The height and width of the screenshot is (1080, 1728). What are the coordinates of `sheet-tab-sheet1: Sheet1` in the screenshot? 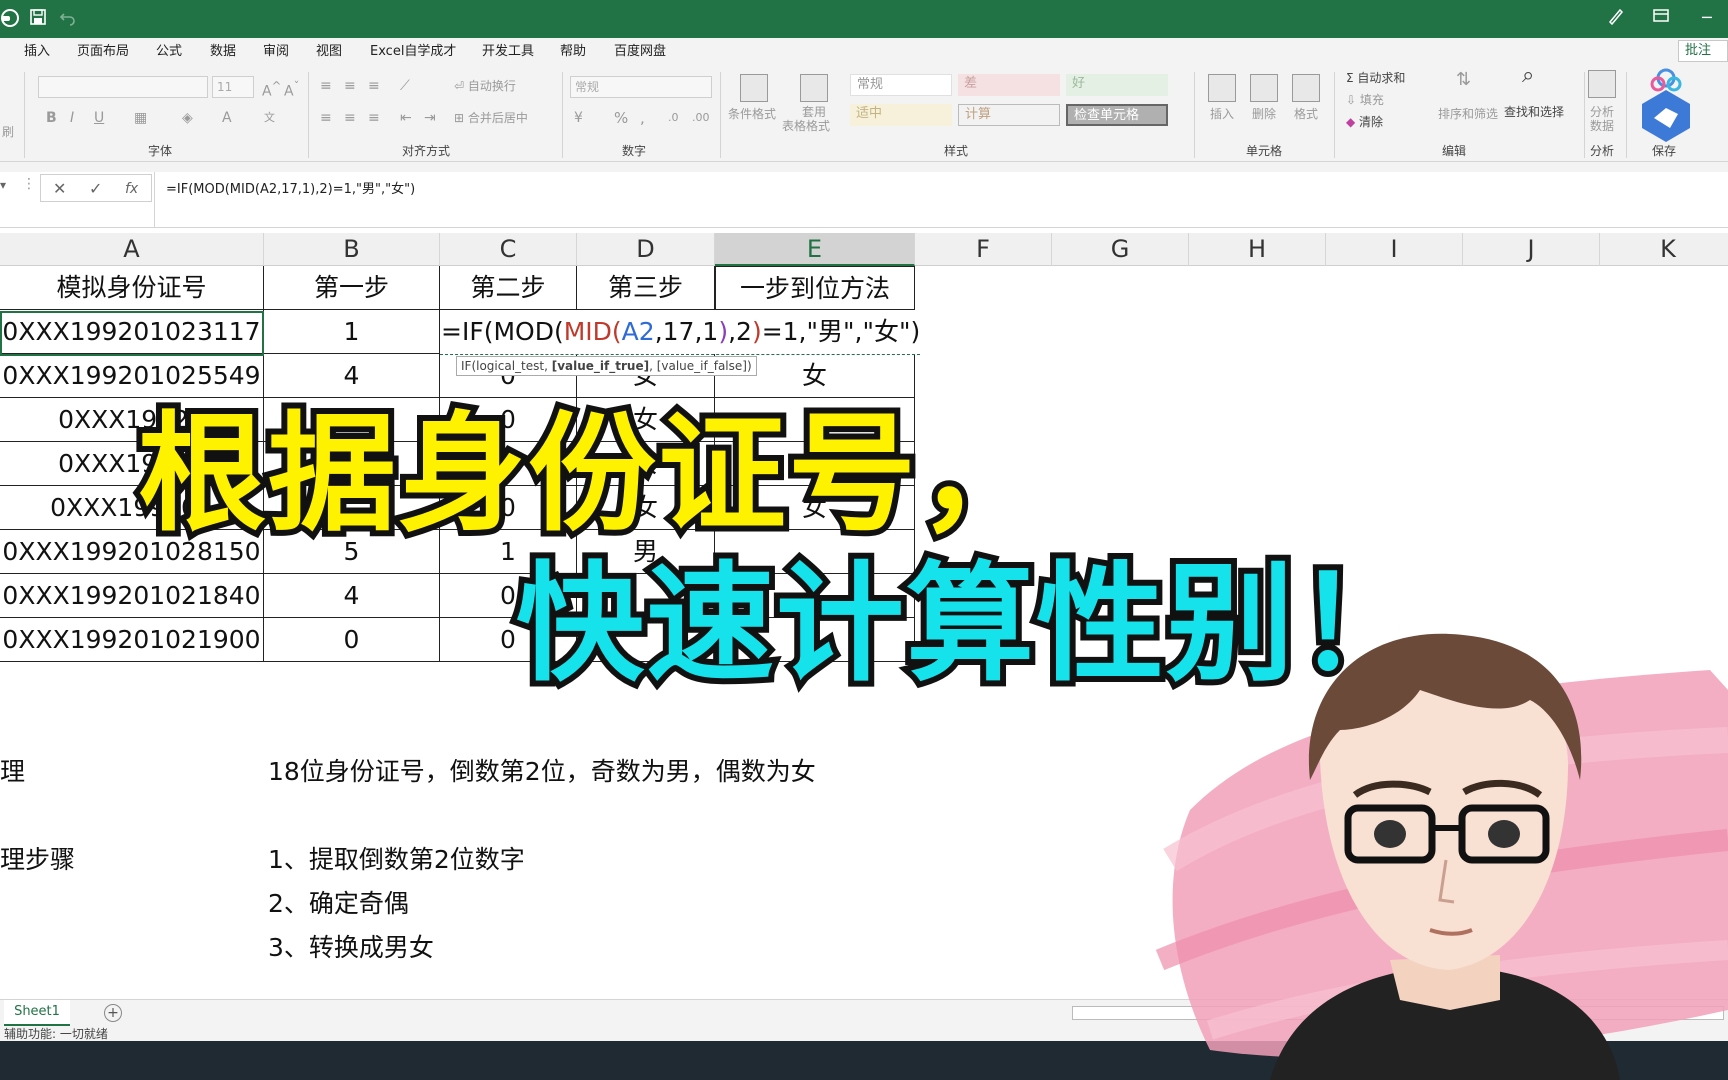 It's located at (37, 1013).